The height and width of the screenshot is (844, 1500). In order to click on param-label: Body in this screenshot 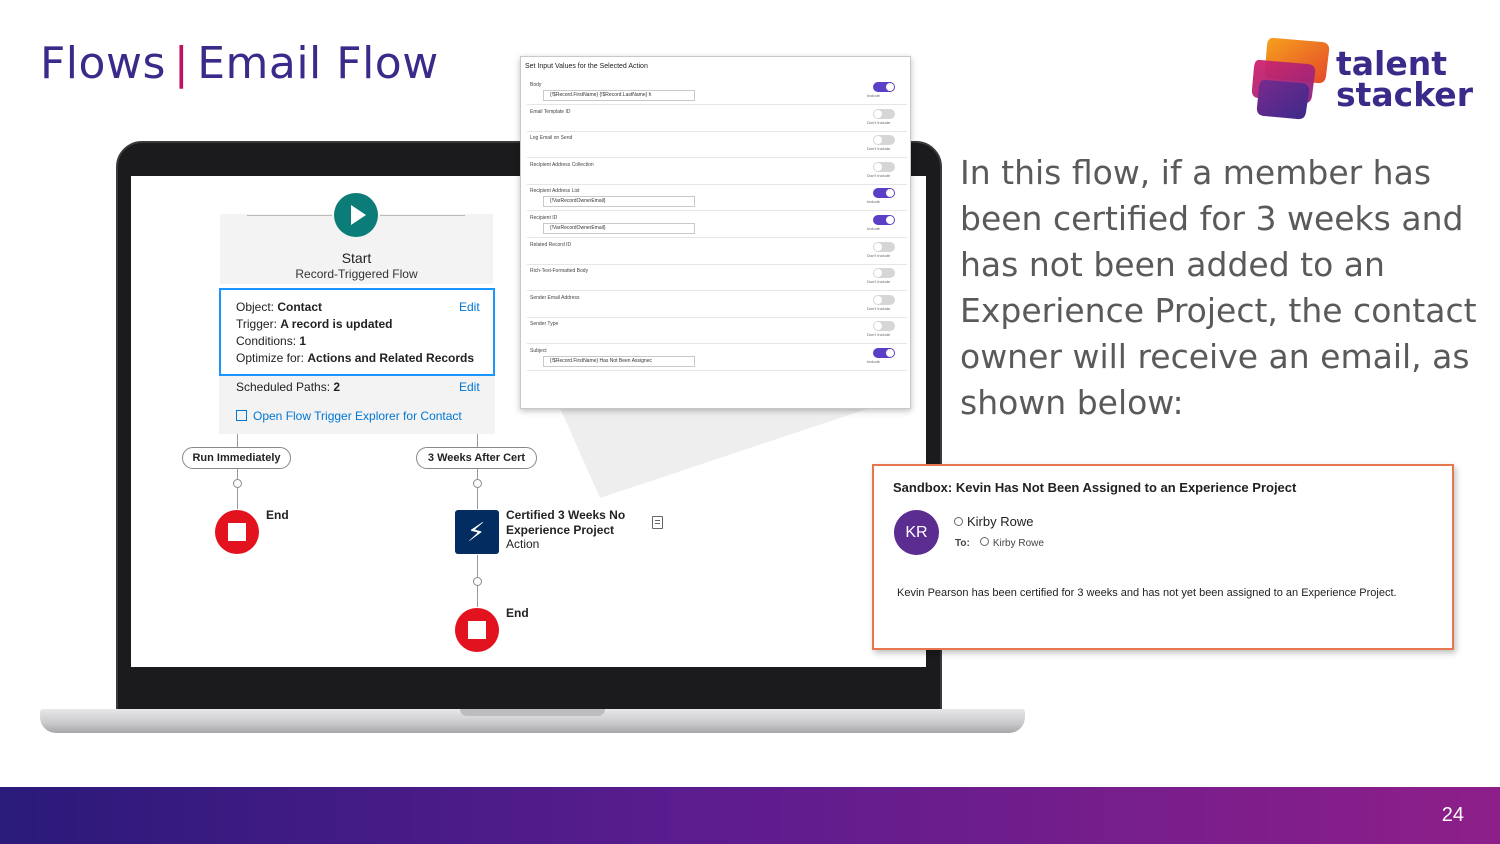, I will do `click(536, 85)`.